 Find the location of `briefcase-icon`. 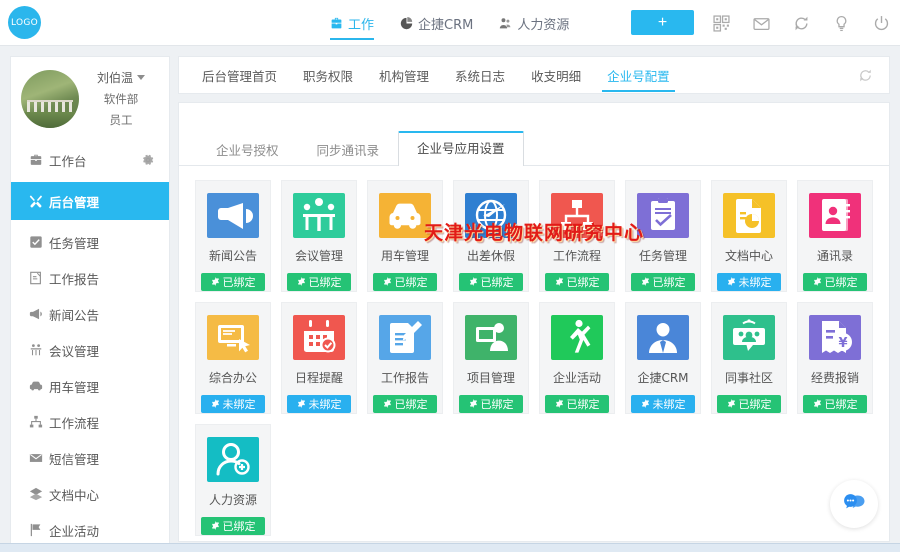

briefcase-icon is located at coordinates (336, 23).